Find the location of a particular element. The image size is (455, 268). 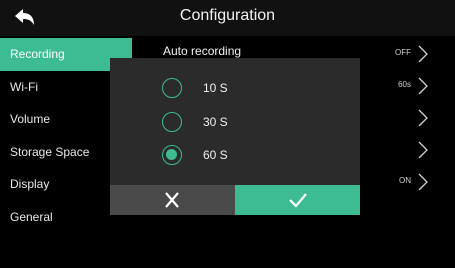

option-30s: 30 S is located at coordinates (235, 123).